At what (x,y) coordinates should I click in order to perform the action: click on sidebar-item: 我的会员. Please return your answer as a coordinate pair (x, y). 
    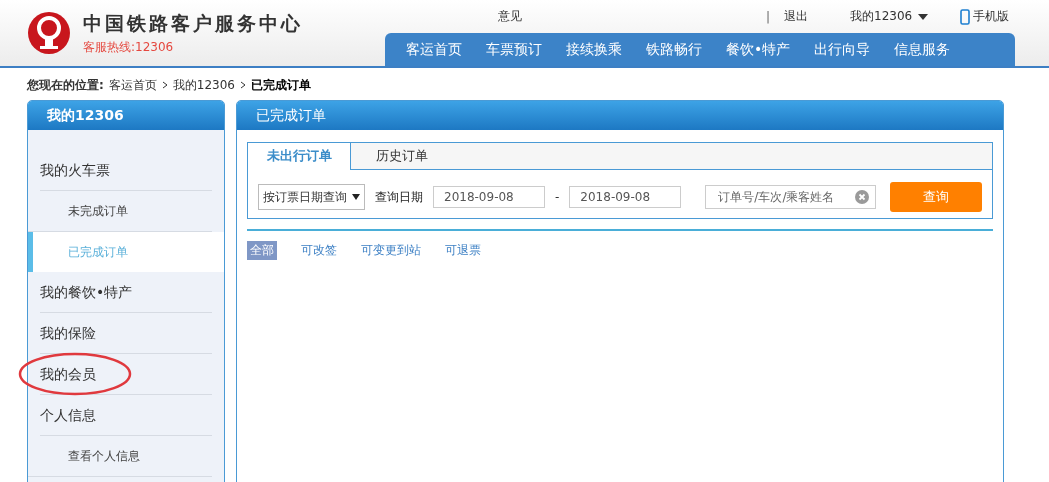
    Looking at the image, I should click on (126, 374).